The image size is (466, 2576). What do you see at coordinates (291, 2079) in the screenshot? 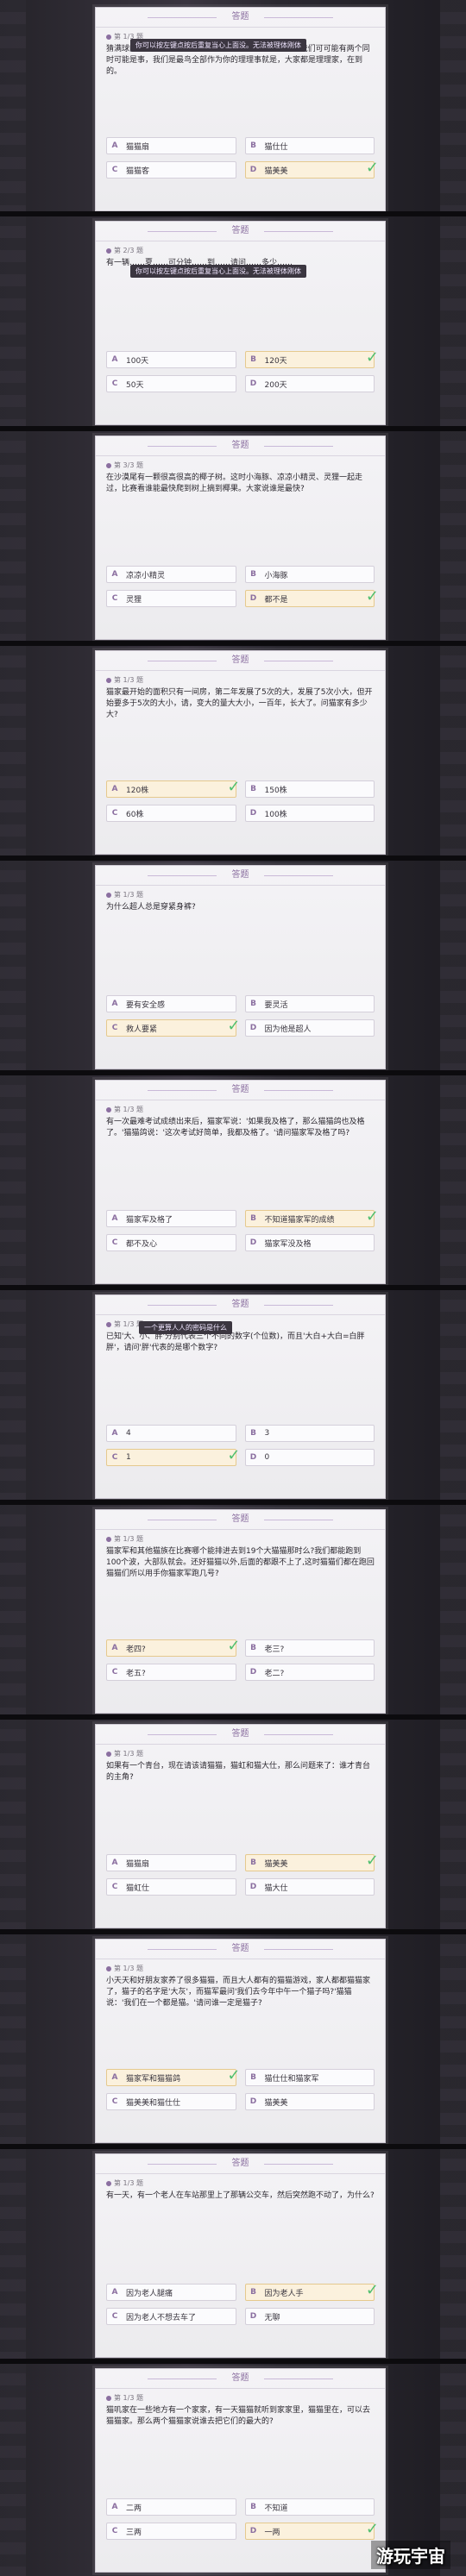
I see `option-text: 猫仕仕和猫家军` at bounding box center [291, 2079].